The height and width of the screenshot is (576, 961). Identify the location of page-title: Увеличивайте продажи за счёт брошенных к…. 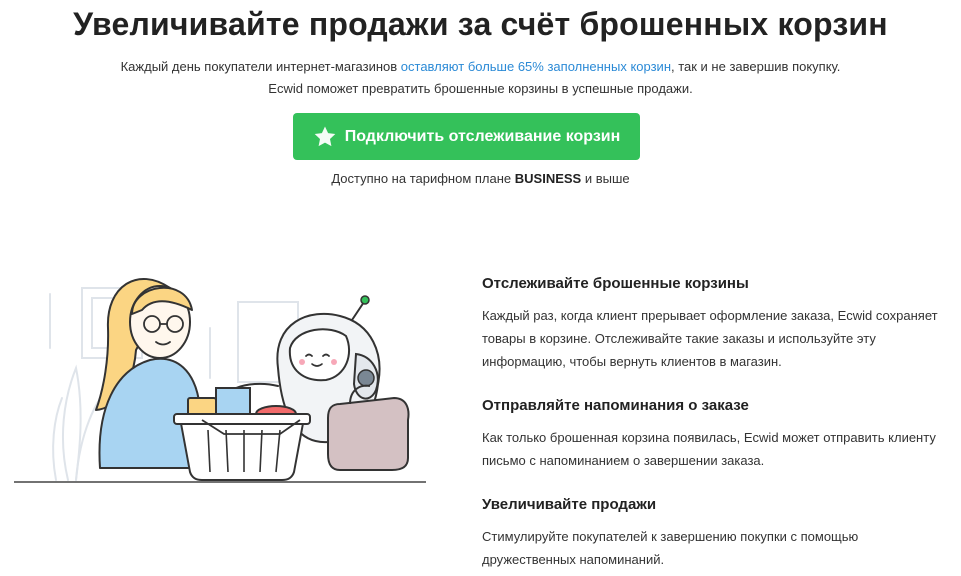
(480, 24).